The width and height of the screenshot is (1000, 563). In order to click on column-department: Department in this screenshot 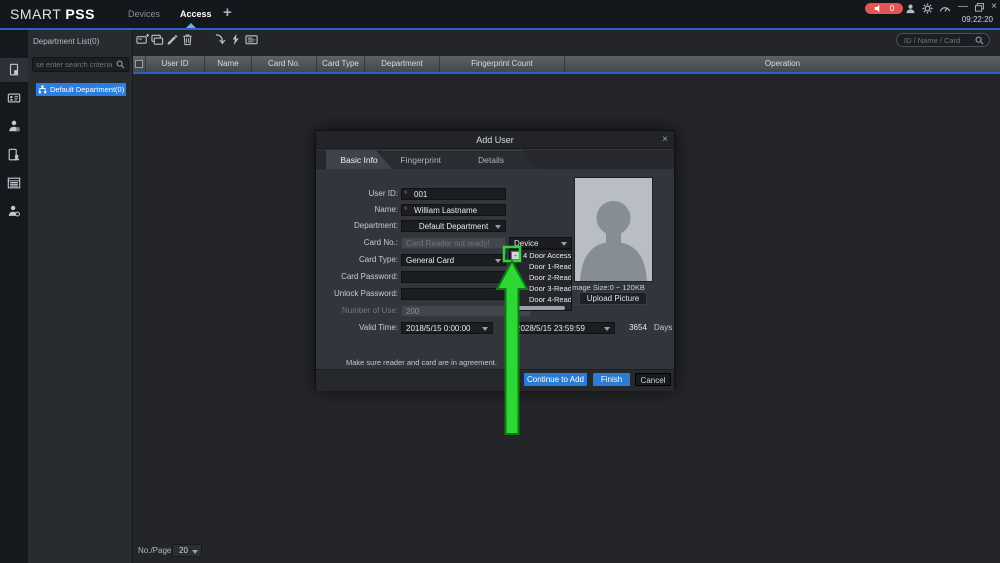, I will do `click(402, 64)`.